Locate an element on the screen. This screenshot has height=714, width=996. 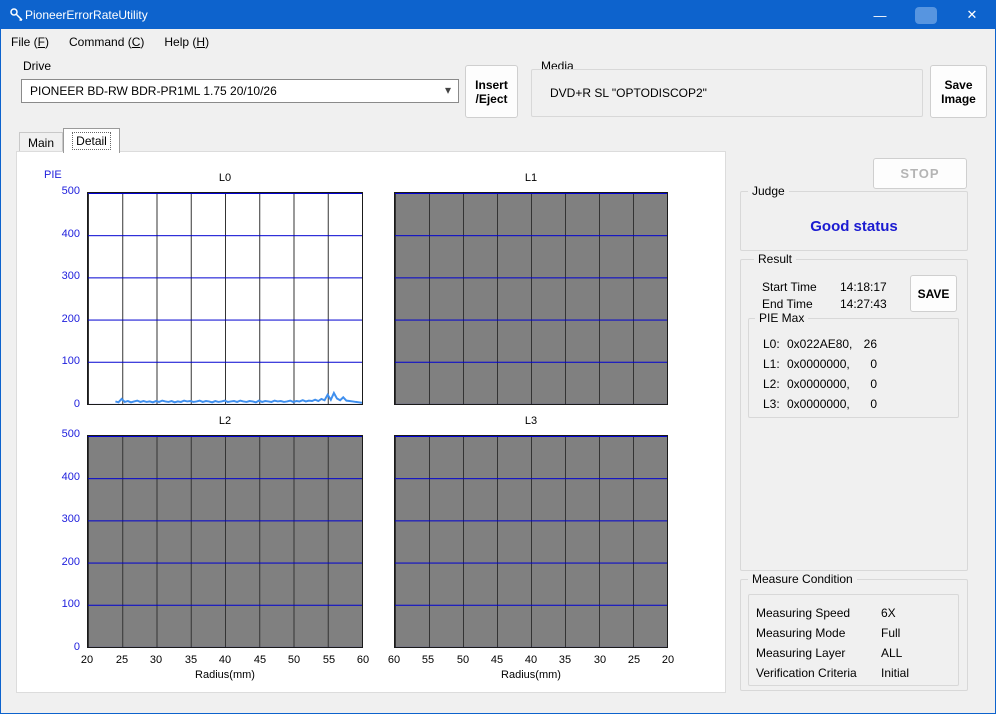
tab-main: Main is located at coordinates (41, 142).